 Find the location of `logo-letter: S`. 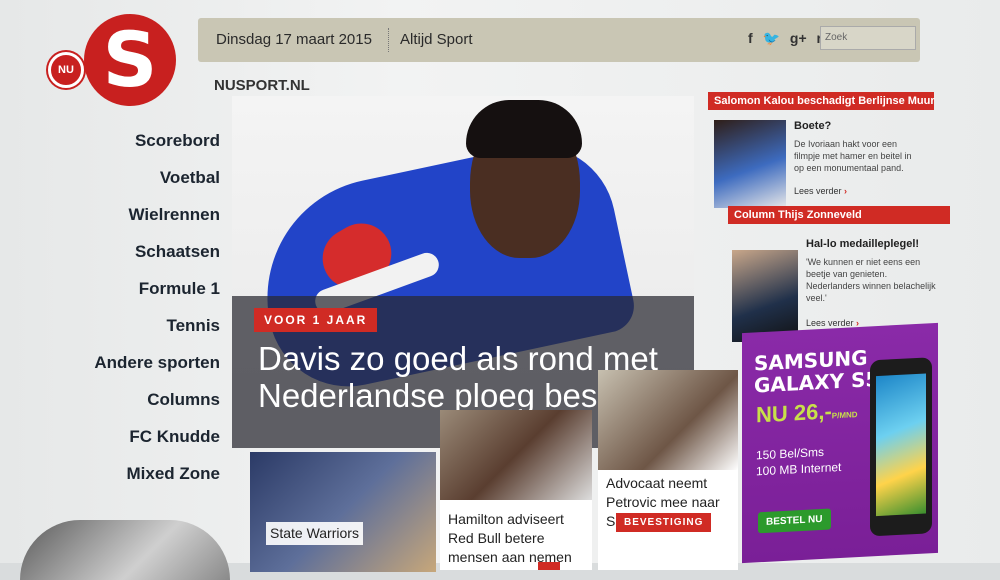

logo-letter: S is located at coordinates (130, 59).